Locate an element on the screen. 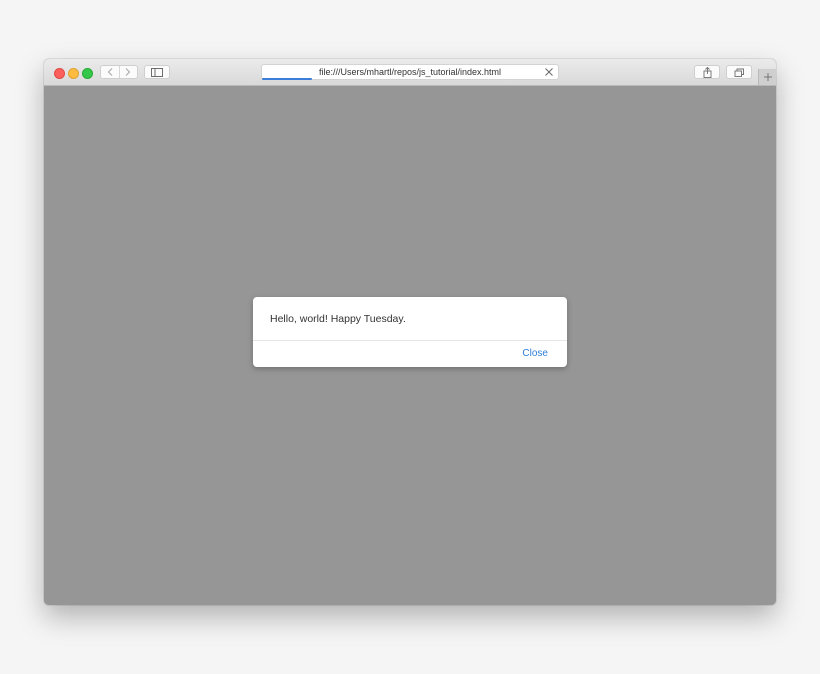 The height and width of the screenshot is (674, 820). plus-icon is located at coordinates (768, 77).